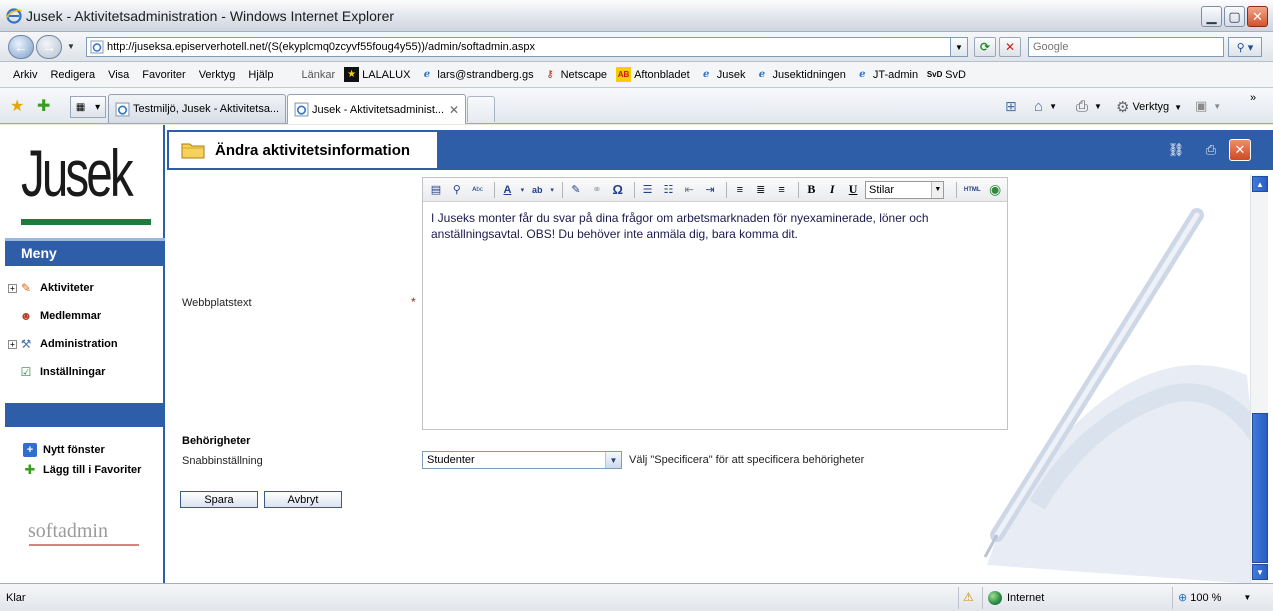 The height and width of the screenshot is (611, 1273). What do you see at coordinates (995, 190) in the screenshot?
I see `globe-icon: ◉` at bounding box center [995, 190].